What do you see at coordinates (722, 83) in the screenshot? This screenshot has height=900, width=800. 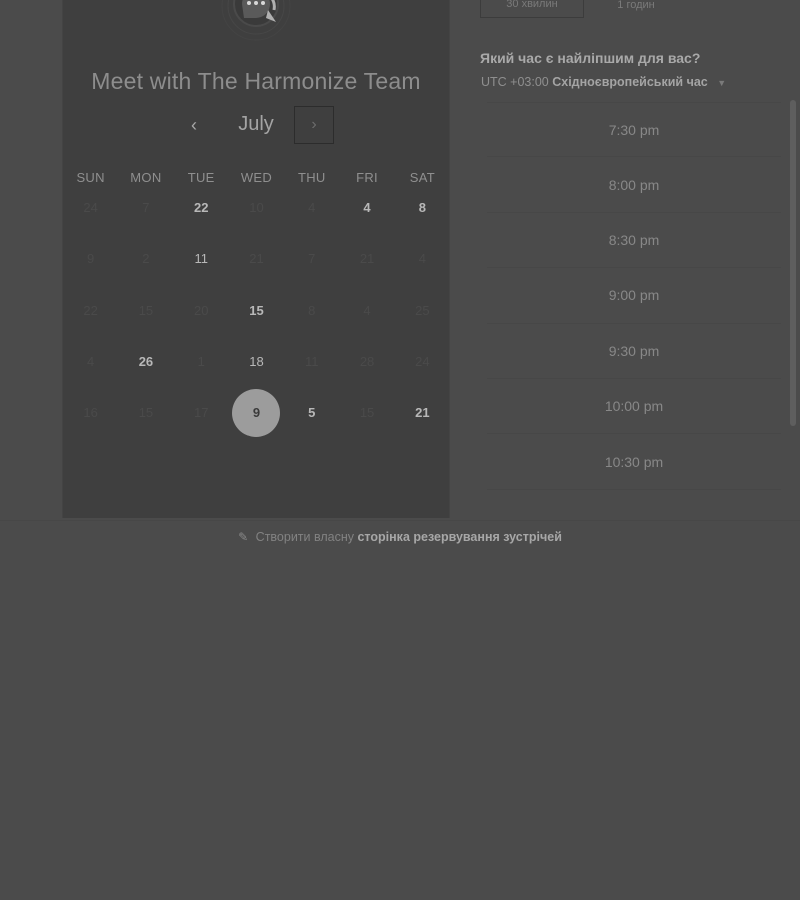 I see `caret-down-icon: ▼` at bounding box center [722, 83].